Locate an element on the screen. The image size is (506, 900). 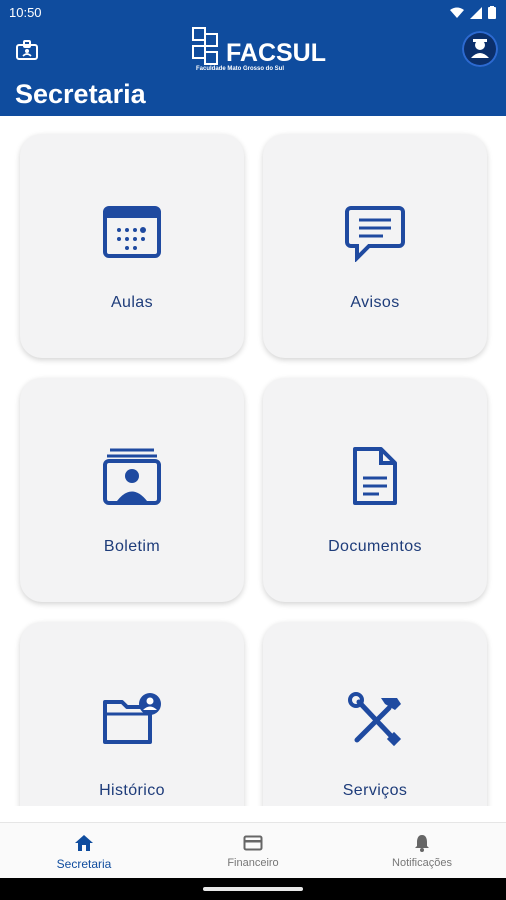
card-label: Avisos is located at coordinates (375, 302).